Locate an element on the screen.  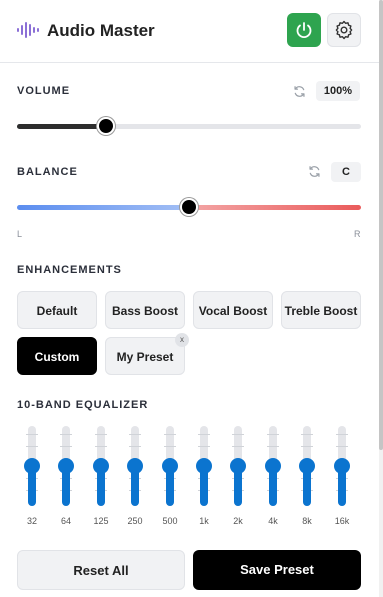
eq-band-16k: 16k is located at coordinates (342, 478).